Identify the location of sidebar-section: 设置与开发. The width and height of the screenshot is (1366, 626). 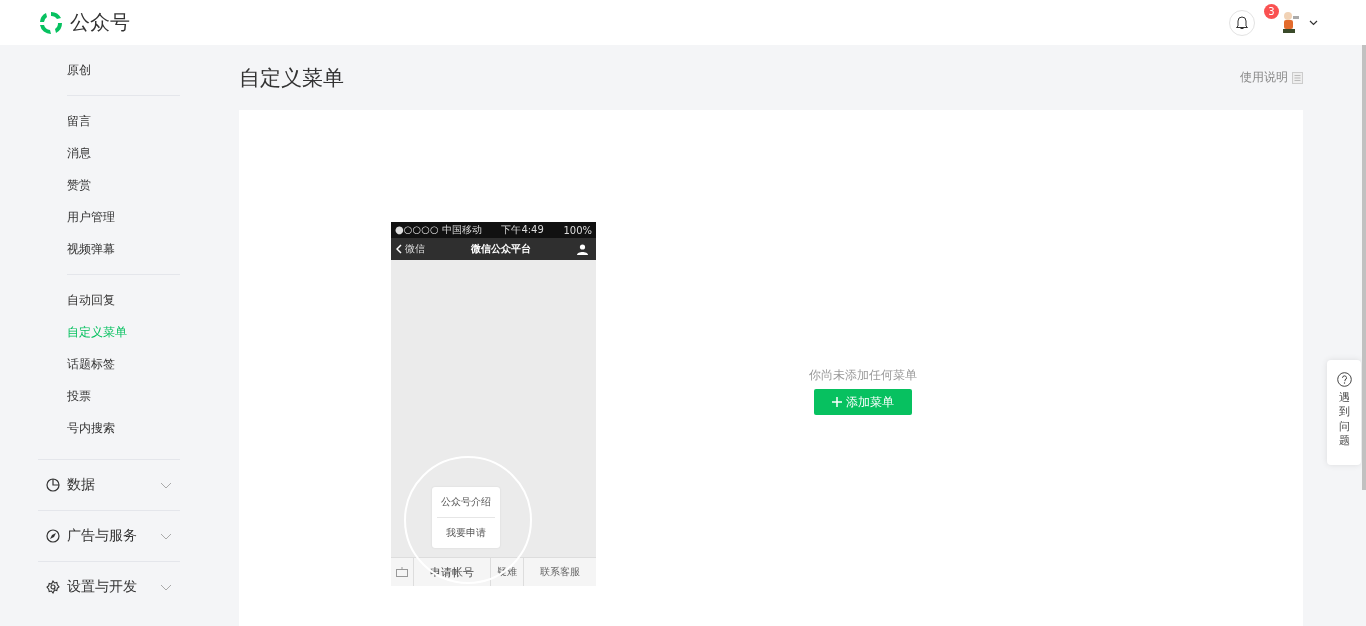
(110, 587).